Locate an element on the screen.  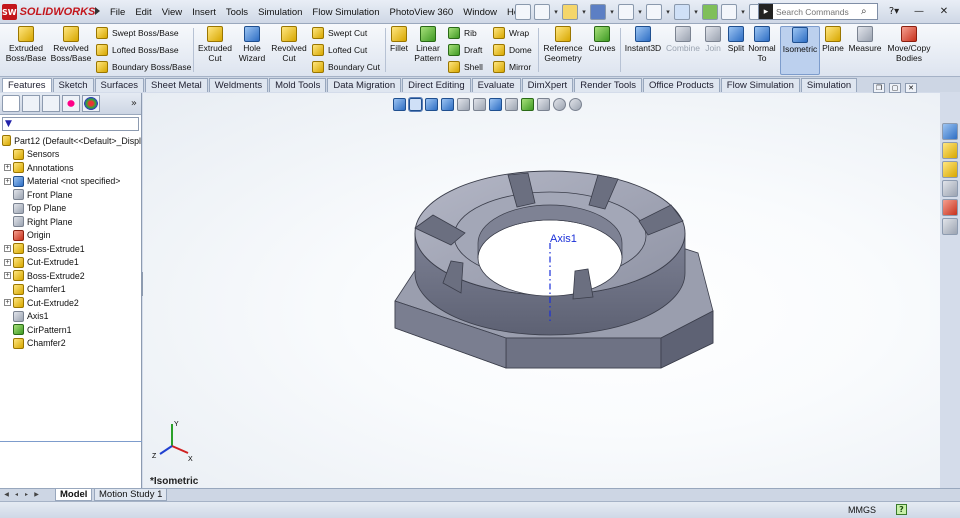
tree-item-annotations: + Annotations is located at coordinates (70, 168).